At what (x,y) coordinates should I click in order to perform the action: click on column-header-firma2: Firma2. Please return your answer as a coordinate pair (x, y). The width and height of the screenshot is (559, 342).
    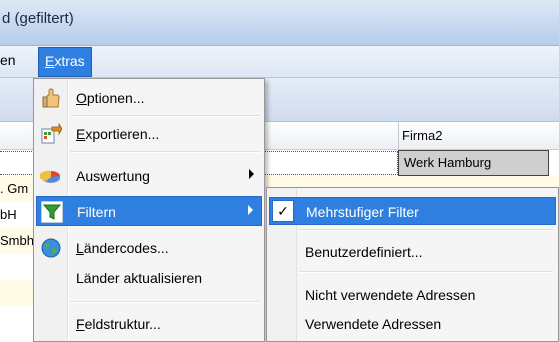
    Looking at the image, I should click on (422, 135).